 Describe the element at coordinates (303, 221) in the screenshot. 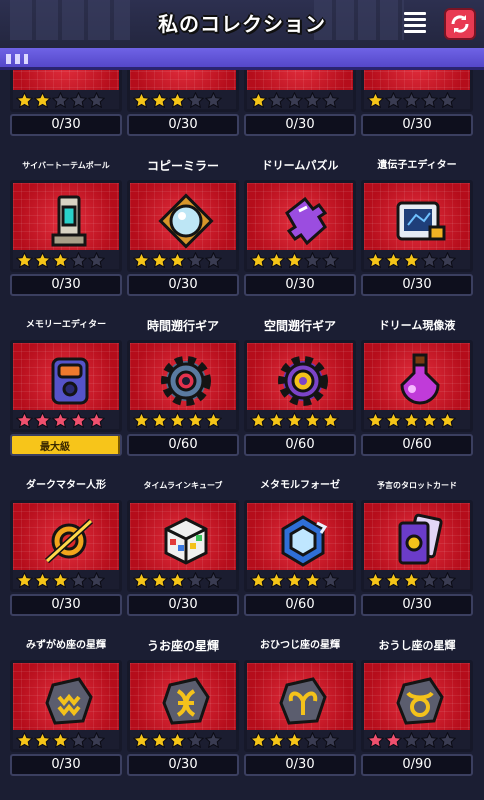

I see `puzzle-piece-icon` at that location.